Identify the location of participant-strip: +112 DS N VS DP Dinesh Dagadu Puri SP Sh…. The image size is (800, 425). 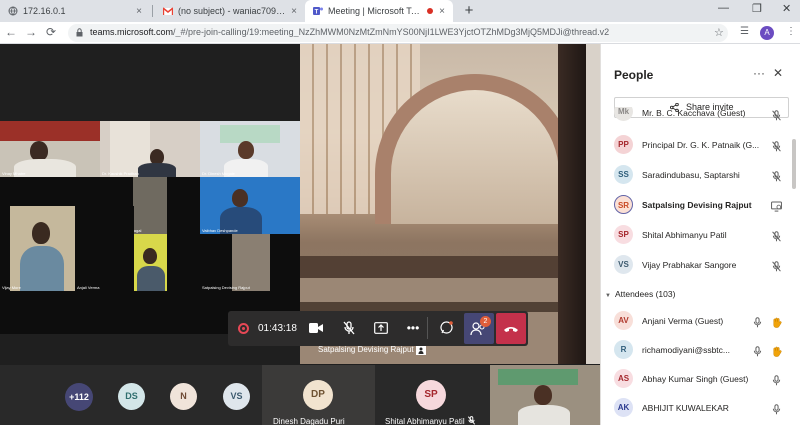
(300, 395).